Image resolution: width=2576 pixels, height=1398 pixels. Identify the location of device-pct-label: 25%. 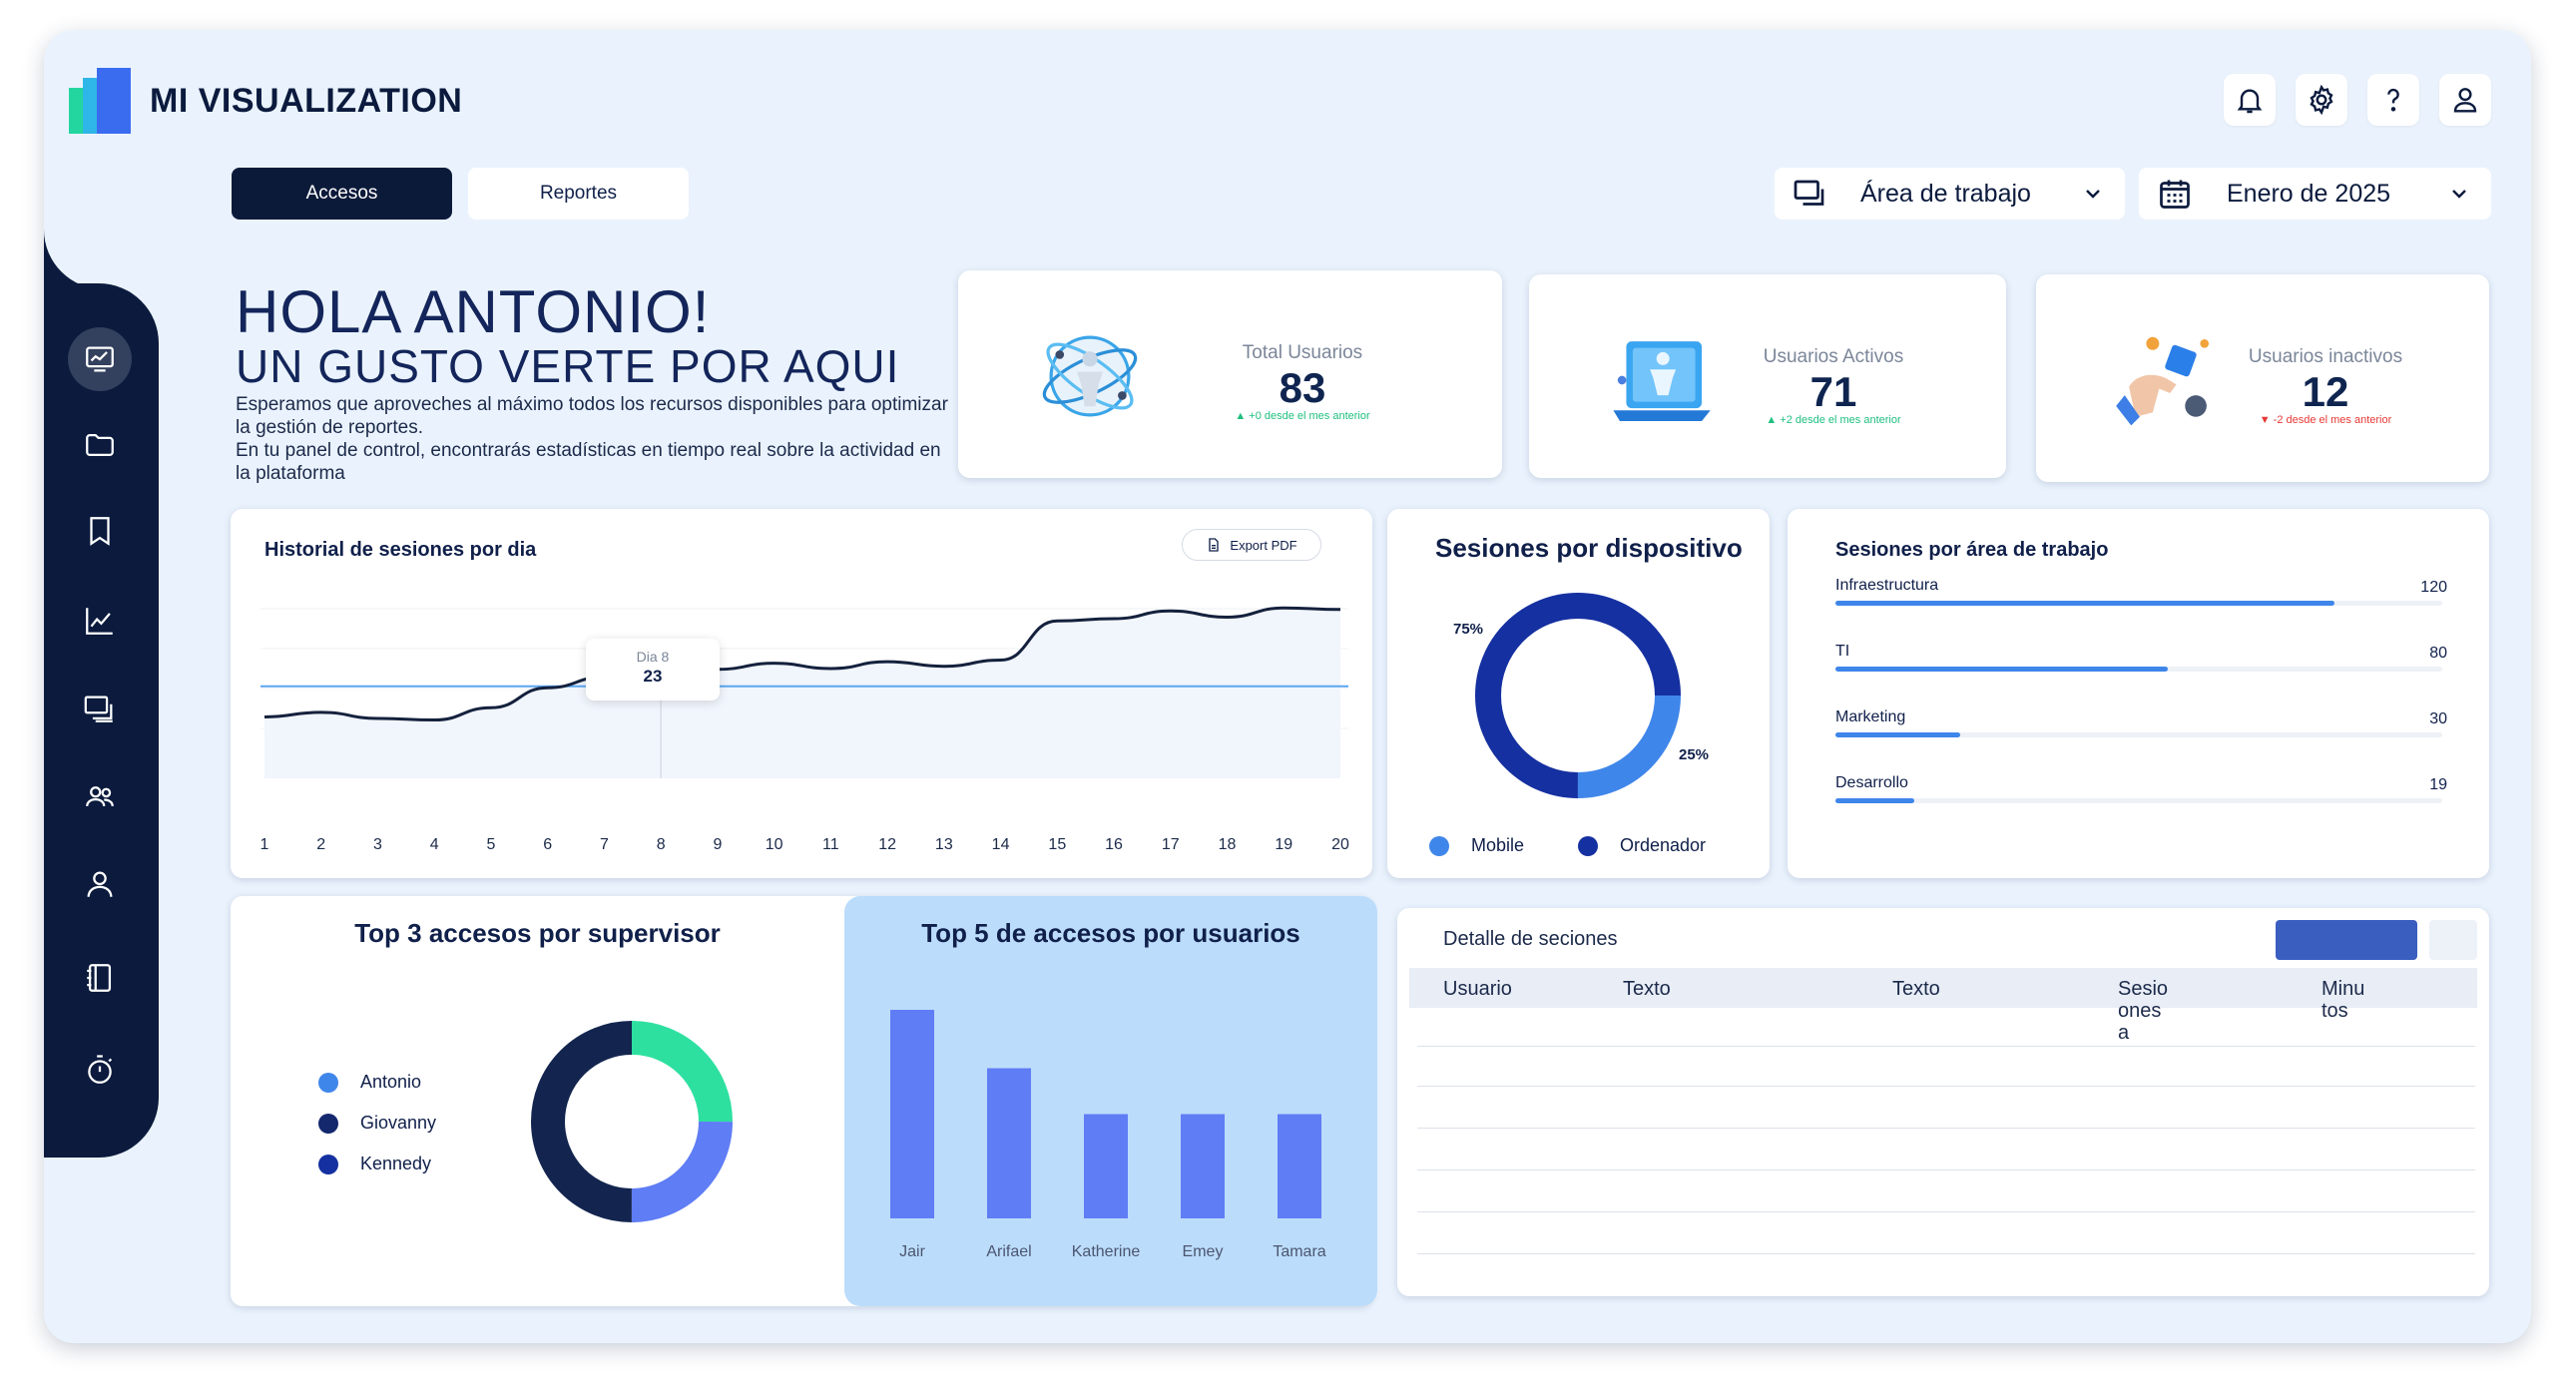
(1695, 754).